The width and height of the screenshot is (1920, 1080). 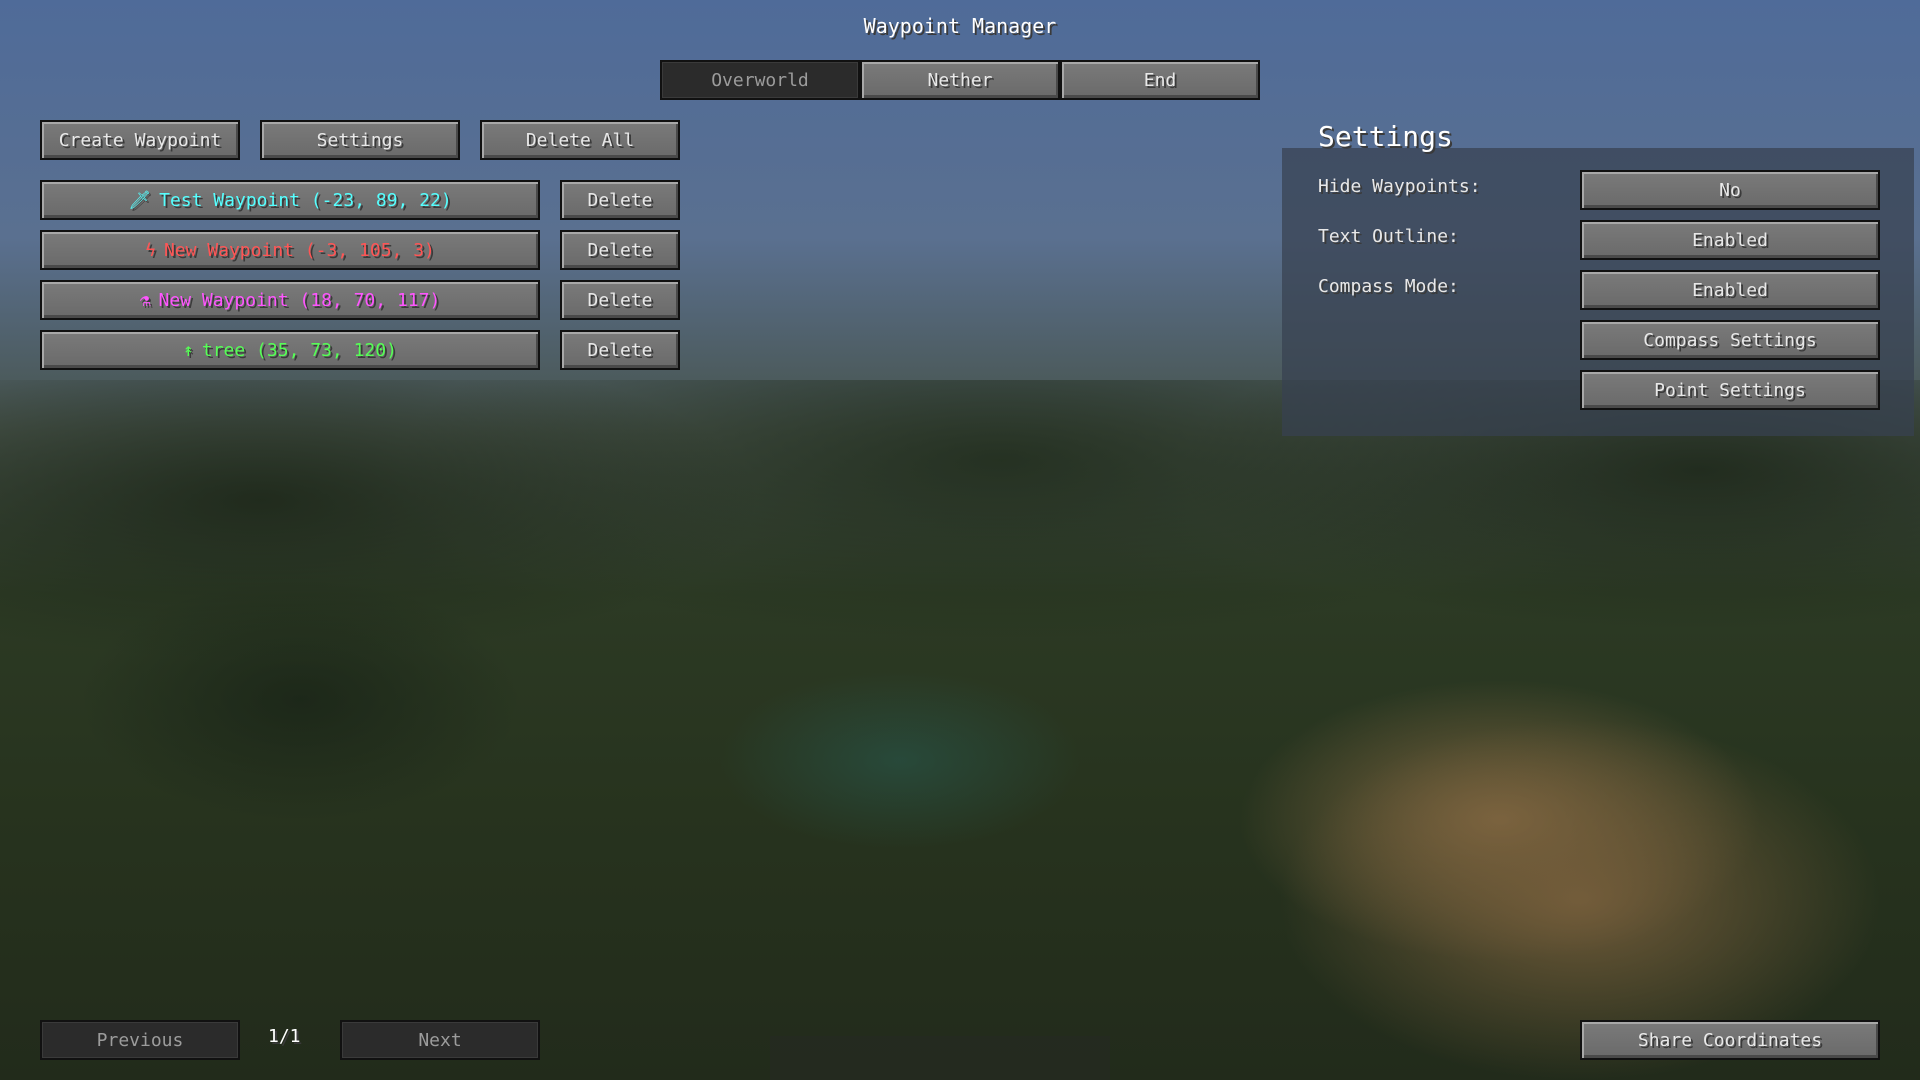 What do you see at coordinates (960, 80) in the screenshot?
I see `tab-nether: Nether` at bounding box center [960, 80].